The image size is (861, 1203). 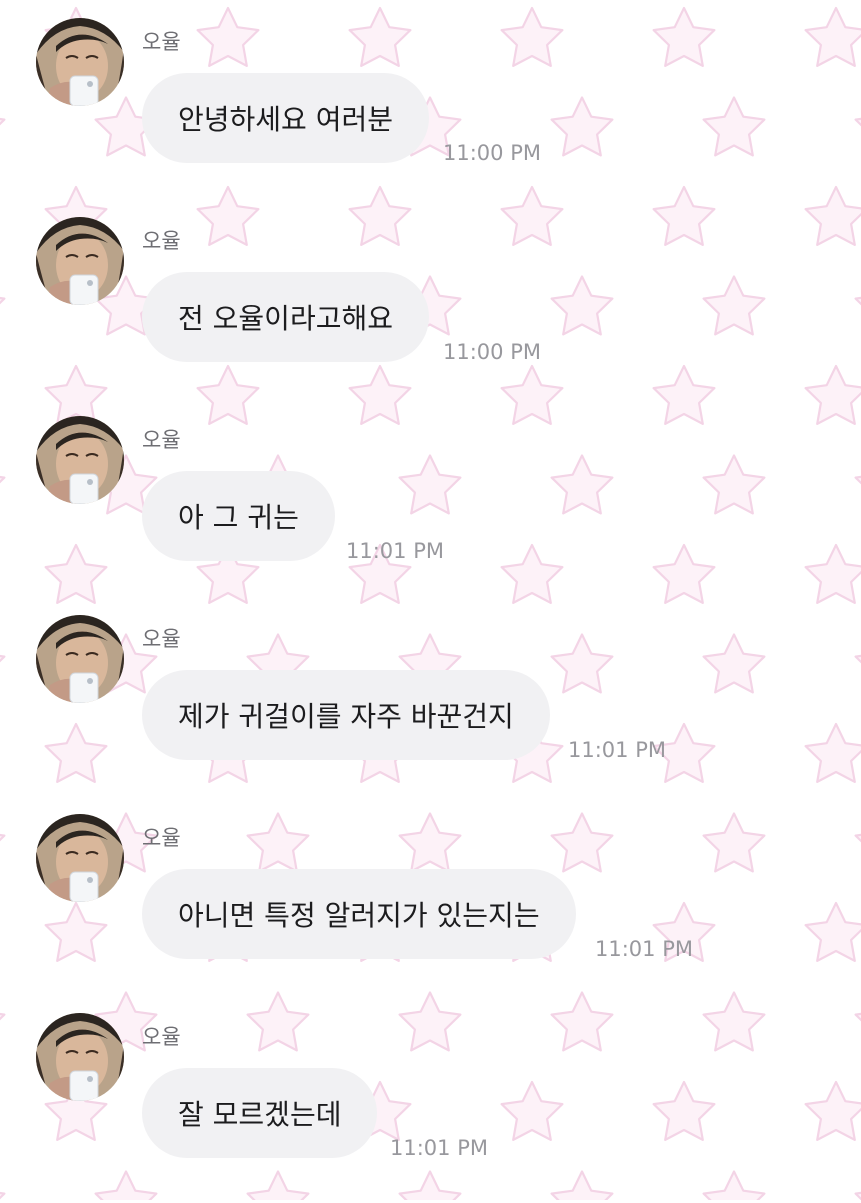 I want to click on message-bubble: 아 그 귀는, so click(x=238, y=516).